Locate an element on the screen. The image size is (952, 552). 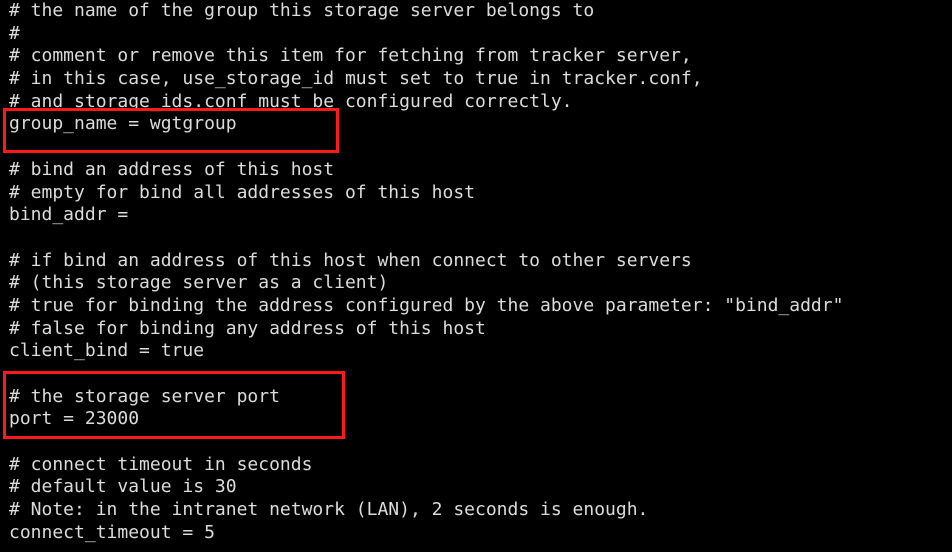
config-line: # is located at coordinates (14, 33).